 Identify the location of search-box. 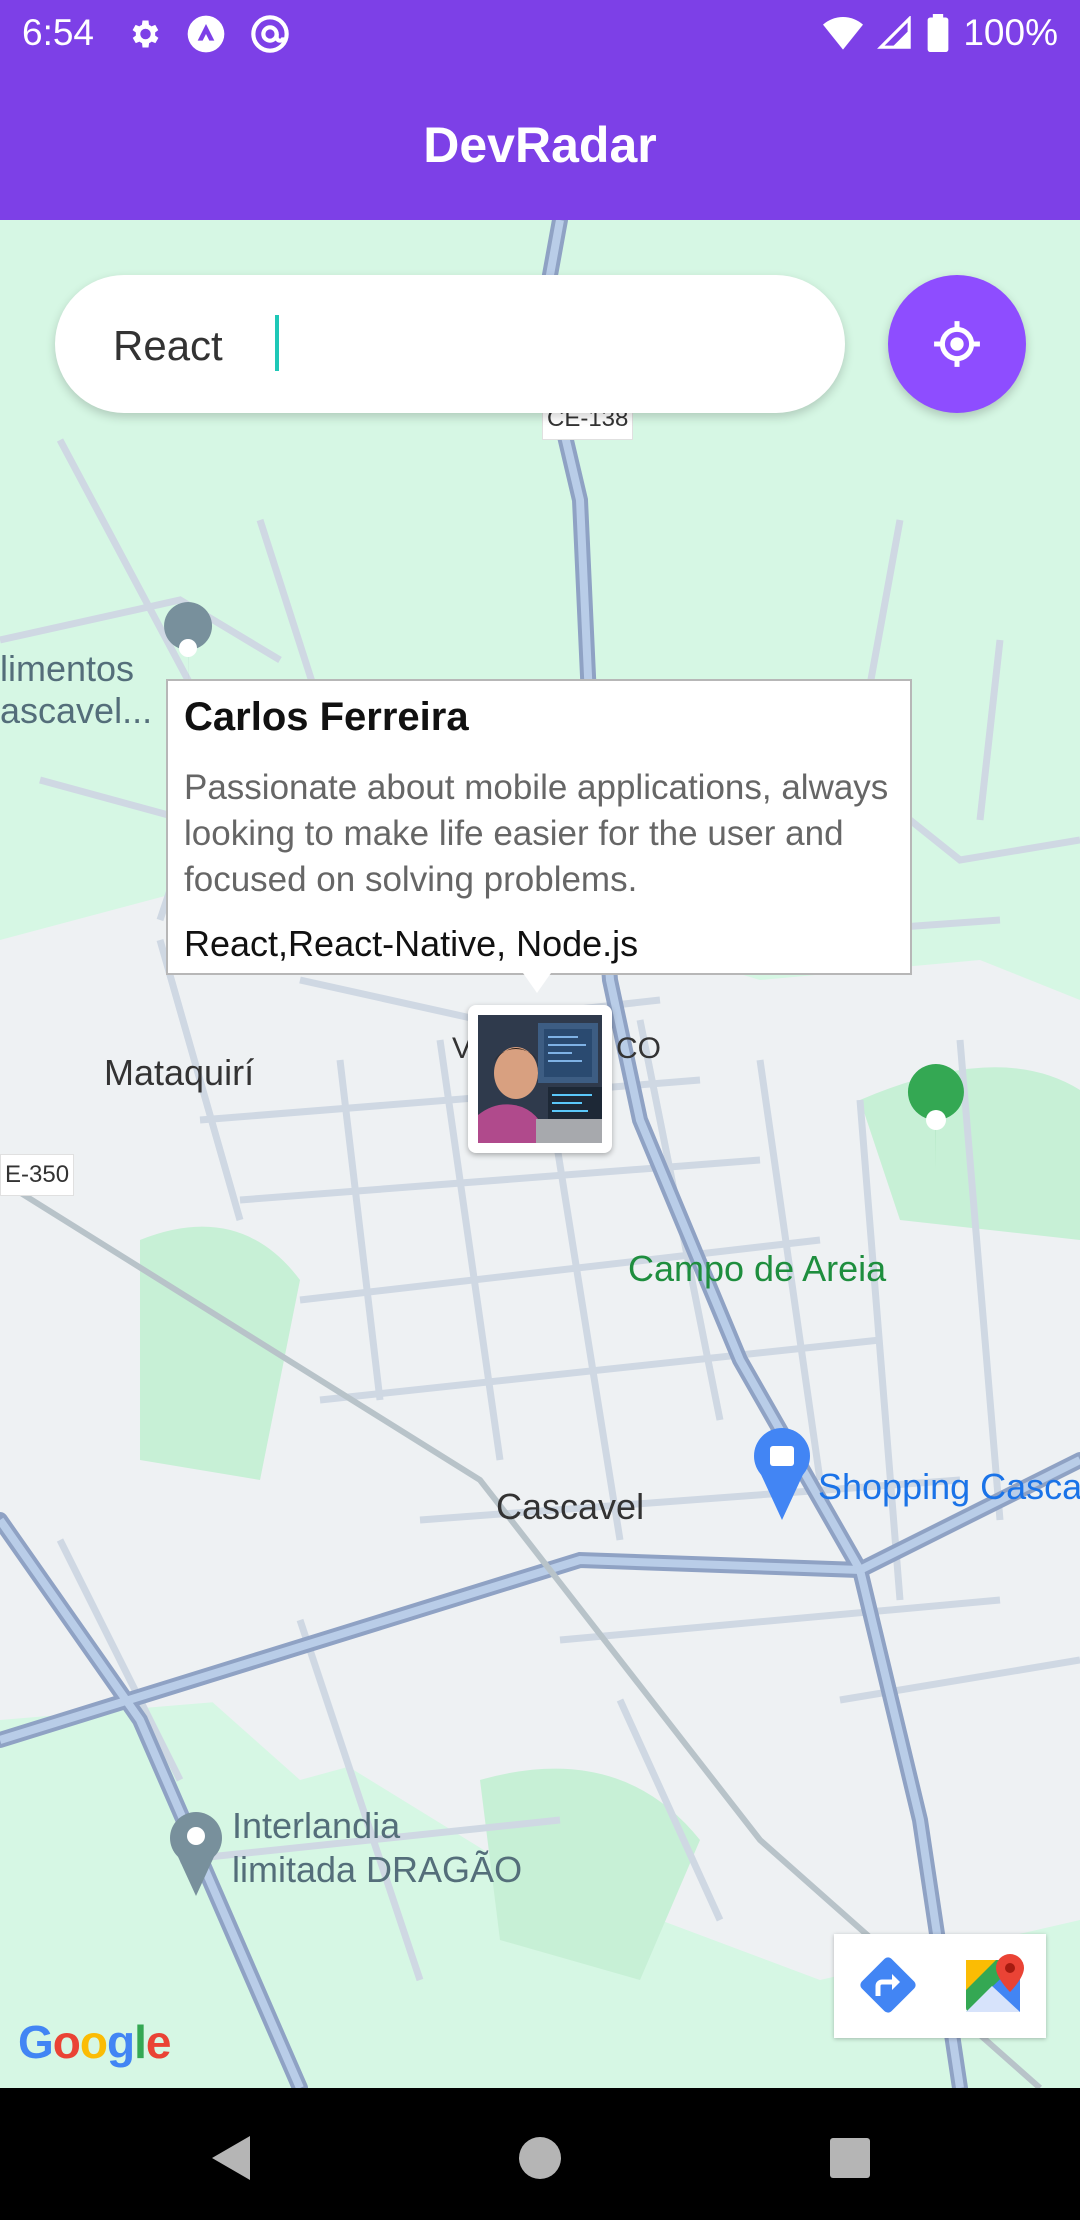
(450, 344).